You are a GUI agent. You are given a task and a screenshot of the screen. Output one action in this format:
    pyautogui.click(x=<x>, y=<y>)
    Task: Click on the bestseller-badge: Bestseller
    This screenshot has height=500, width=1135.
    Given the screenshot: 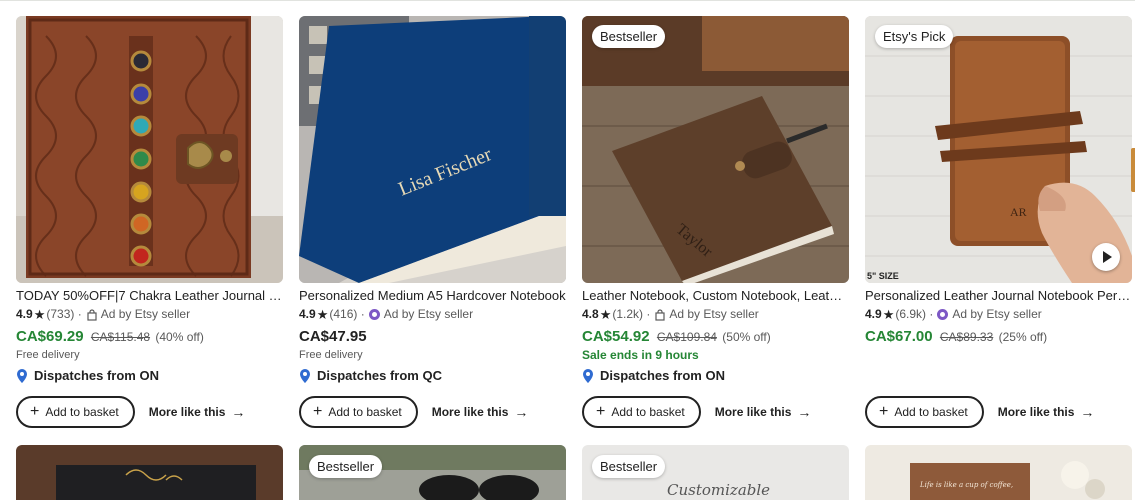 What is the action you would take?
    pyautogui.click(x=629, y=36)
    